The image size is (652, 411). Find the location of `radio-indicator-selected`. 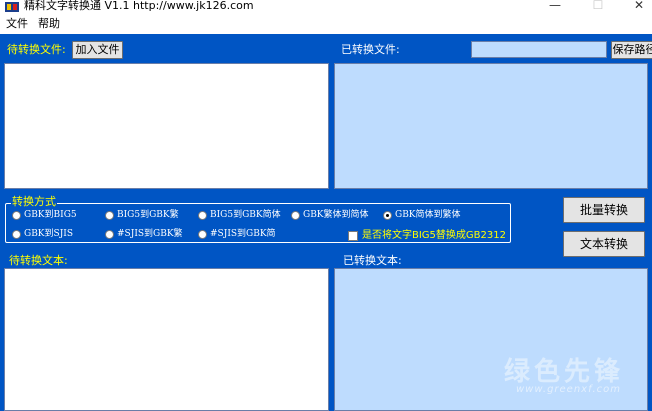

radio-indicator-selected is located at coordinates (387, 215).